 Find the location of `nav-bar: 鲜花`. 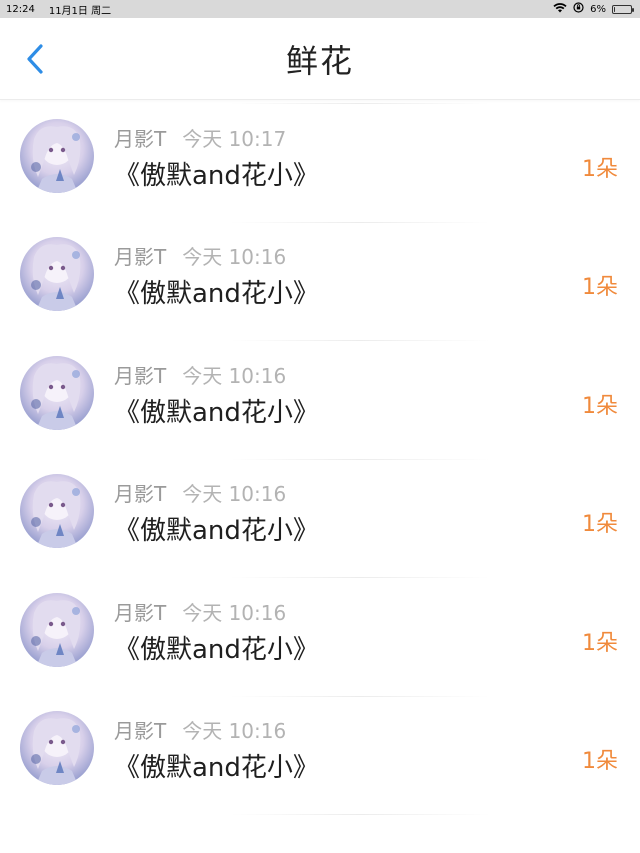

nav-bar: 鲜花 is located at coordinates (320, 59).